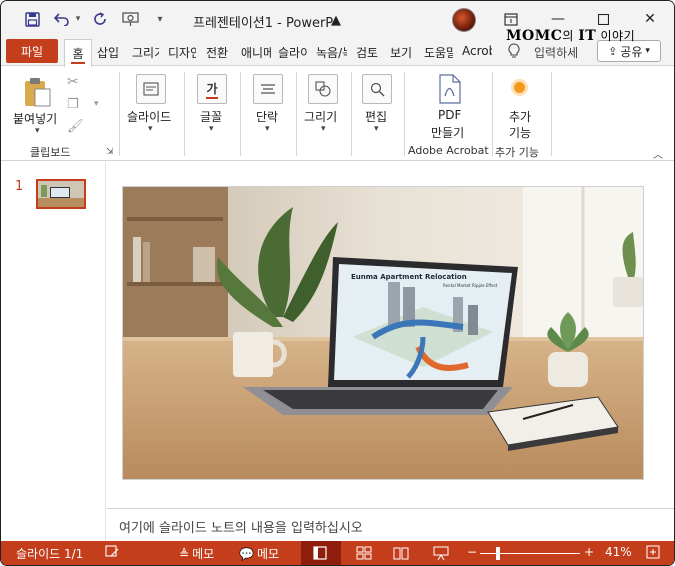 The width and height of the screenshot is (675, 566). I want to click on create-pdf-line1: PDF, so click(449, 115).